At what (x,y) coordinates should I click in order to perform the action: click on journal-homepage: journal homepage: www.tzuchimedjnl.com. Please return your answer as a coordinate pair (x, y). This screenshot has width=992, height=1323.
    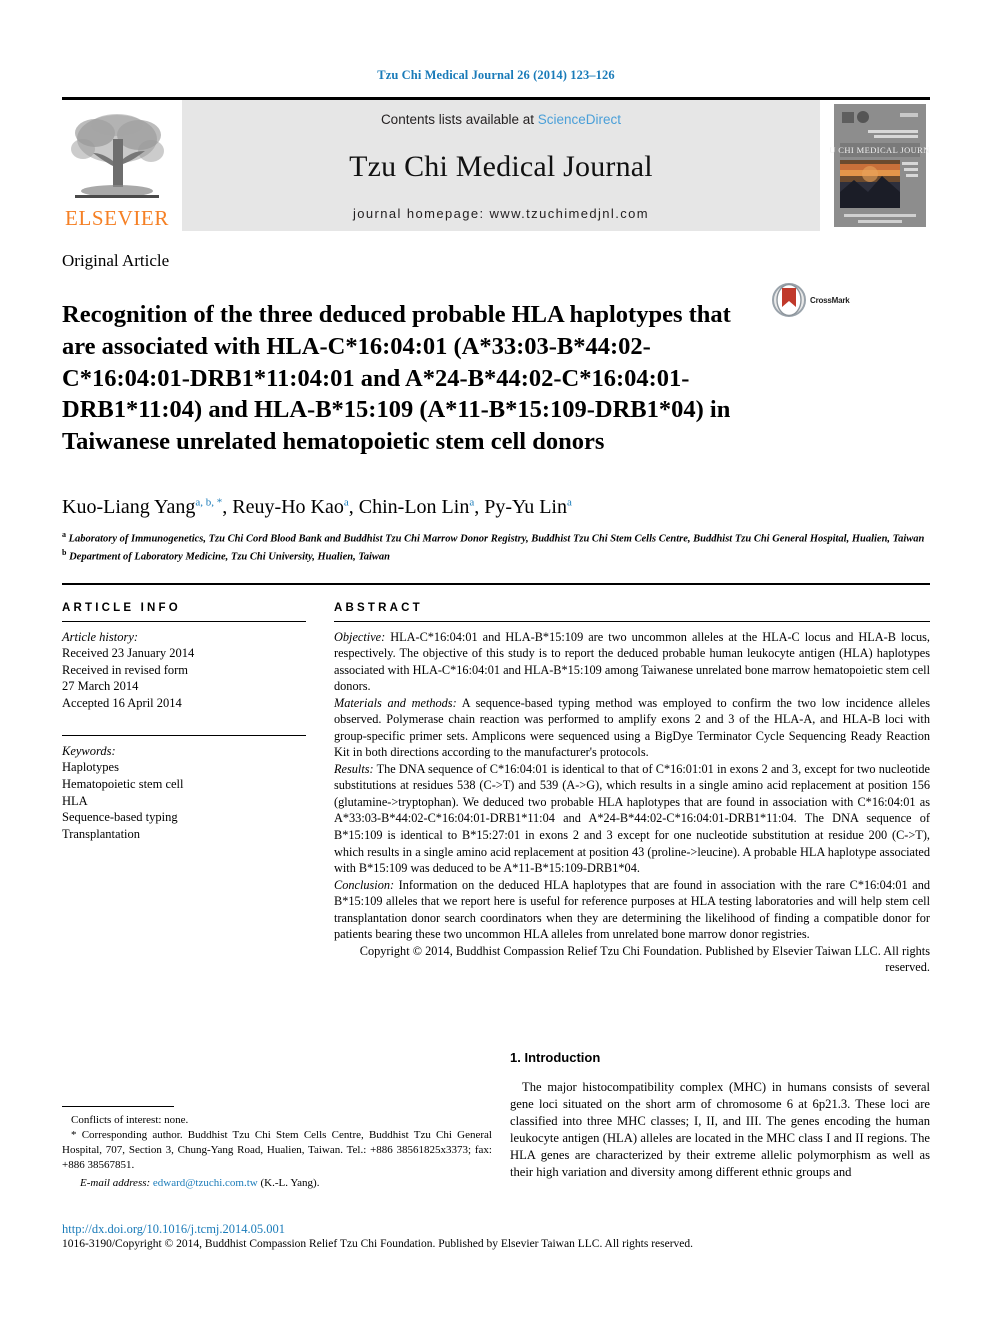
    Looking at the image, I should click on (501, 213).